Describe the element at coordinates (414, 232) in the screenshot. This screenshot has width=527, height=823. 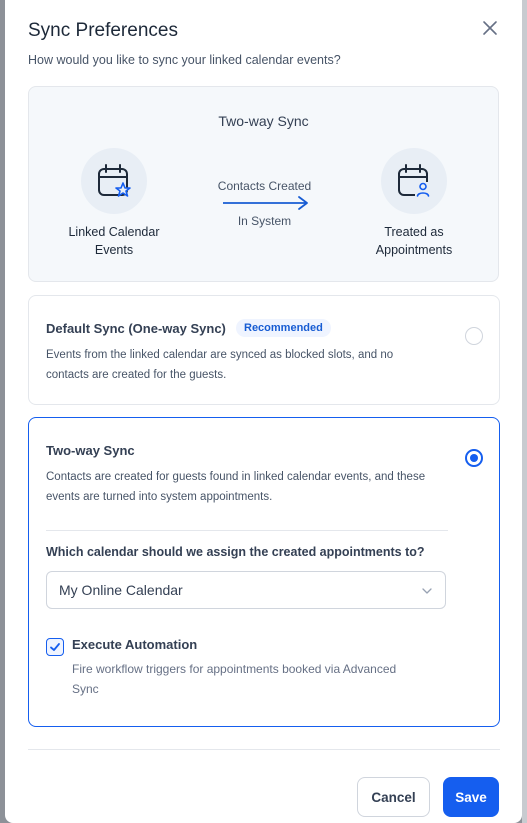
I see `appointments-label-line1: Treated as` at that location.